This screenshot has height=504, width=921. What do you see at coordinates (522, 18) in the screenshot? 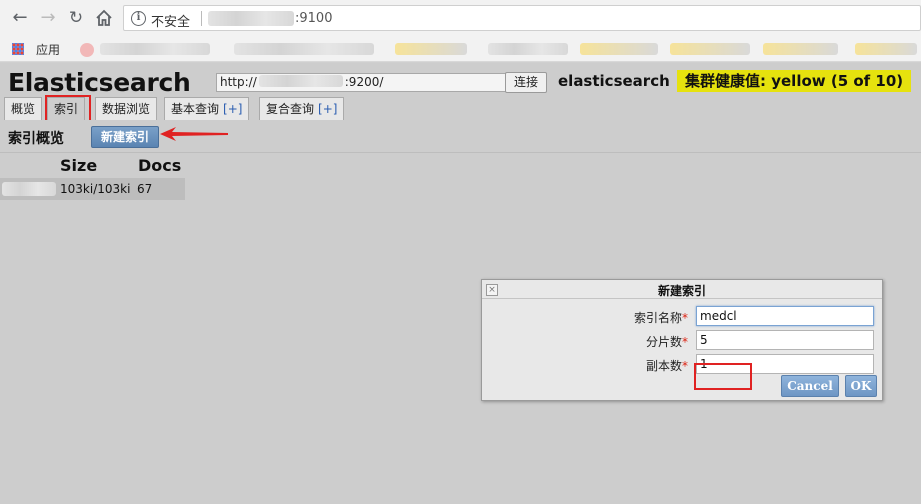
I see `address-bar: i 不安全 :9100` at bounding box center [522, 18].